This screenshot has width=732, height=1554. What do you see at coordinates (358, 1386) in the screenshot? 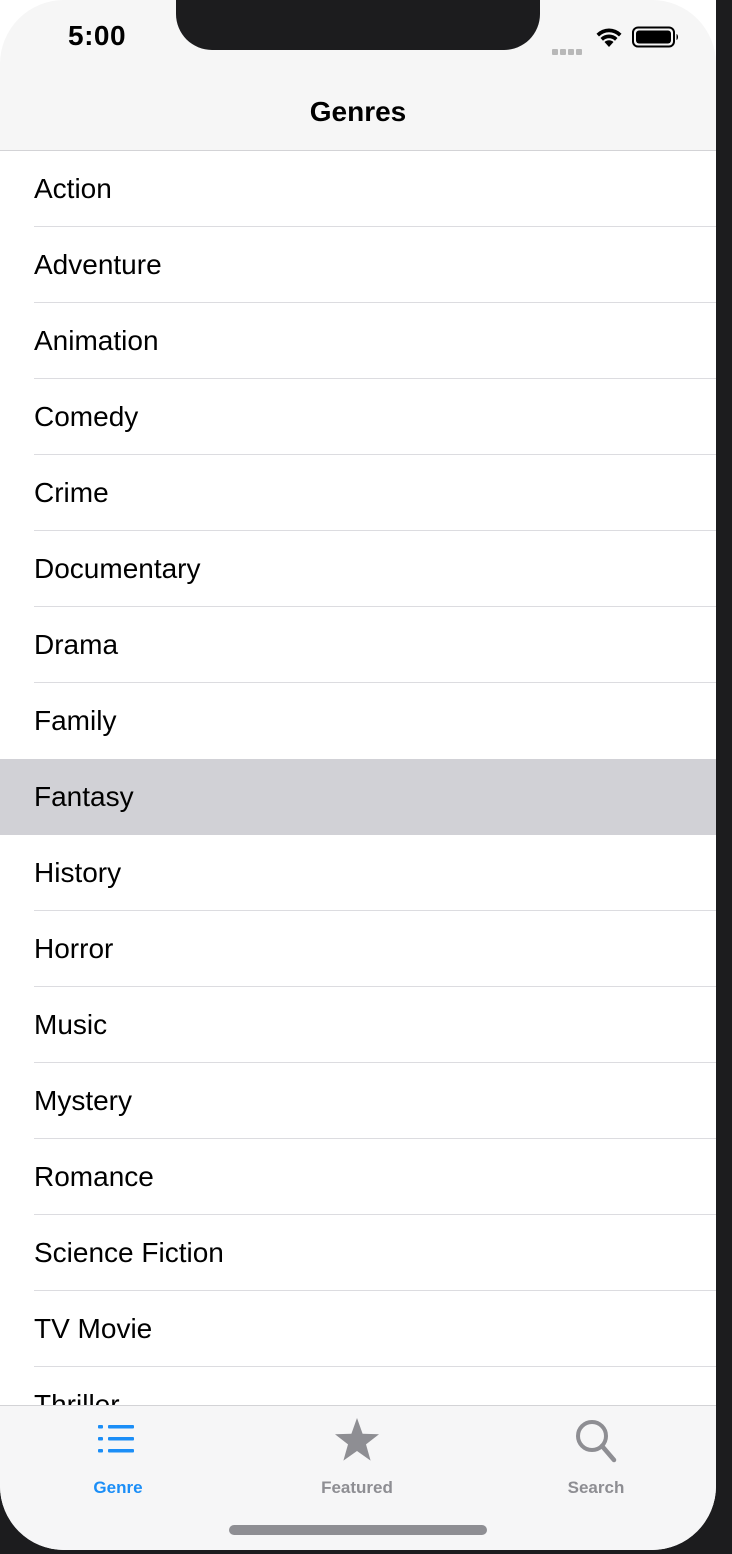
I see `genre-row: Thriller` at bounding box center [358, 1386].